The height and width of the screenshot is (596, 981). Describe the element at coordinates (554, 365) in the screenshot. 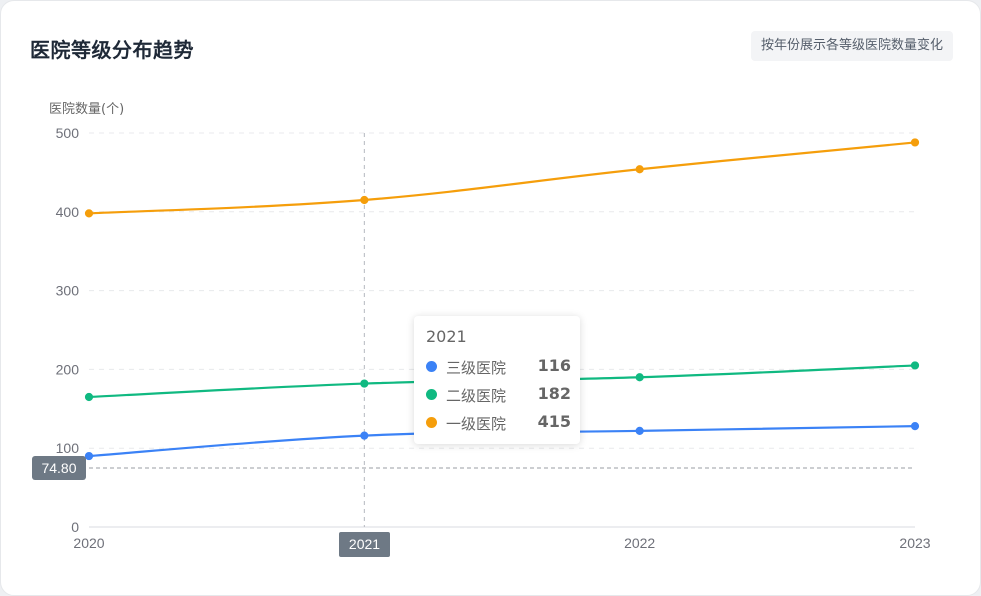

I see `tooltip-series-value: 116` at that location.